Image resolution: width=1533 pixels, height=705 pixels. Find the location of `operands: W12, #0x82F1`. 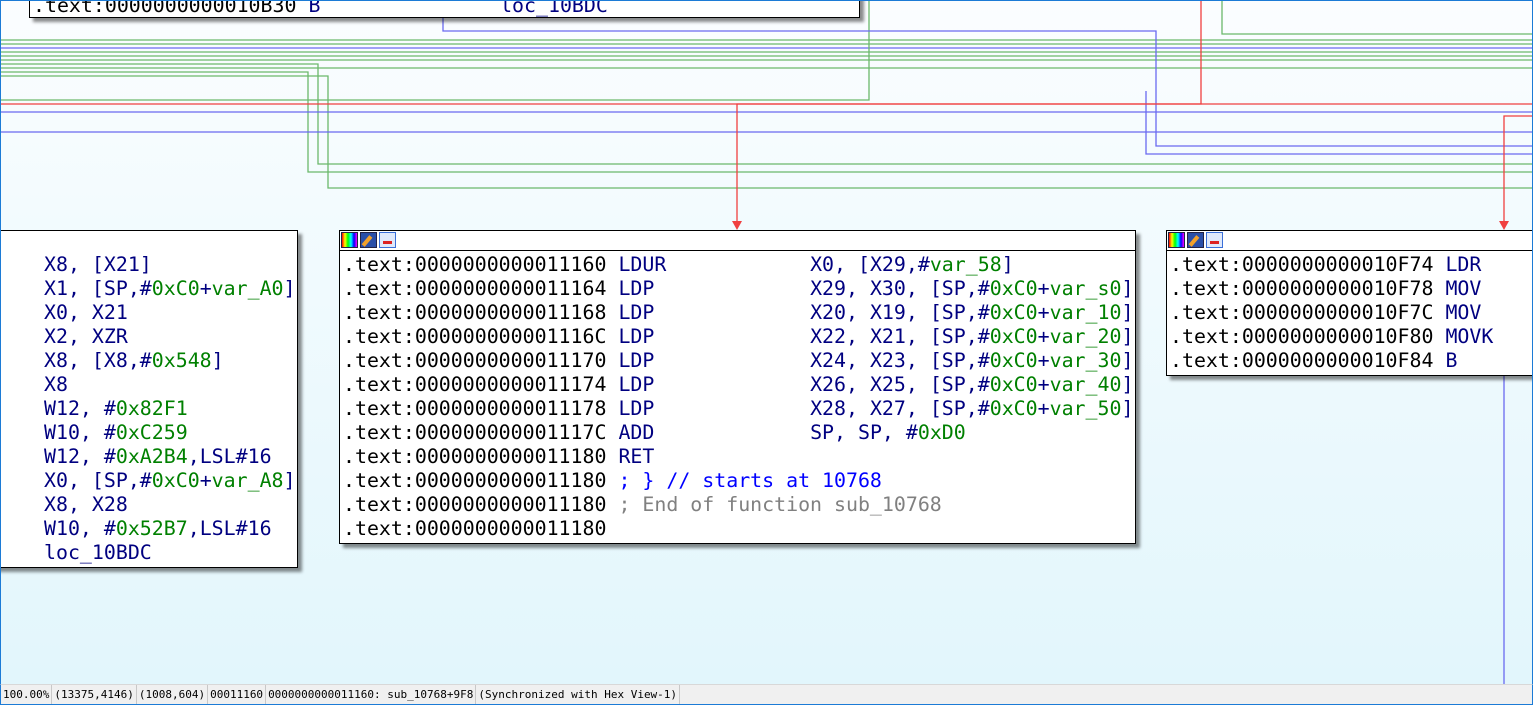

operands: W12, #0x82F1 is located at coordinates (116, 408).